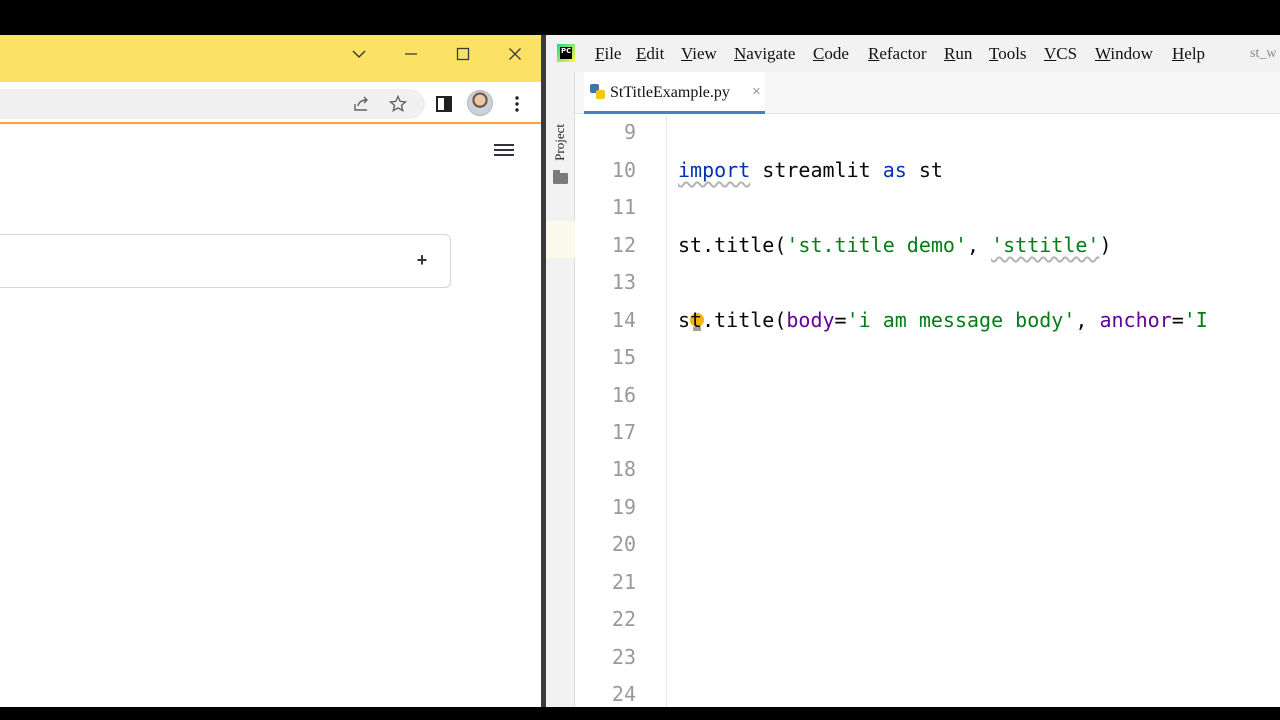  Describe the element at coordinates (895, 245) in the screenshot. I see `code-line: st.title('st.title demo', 'sttitle')` at that location.